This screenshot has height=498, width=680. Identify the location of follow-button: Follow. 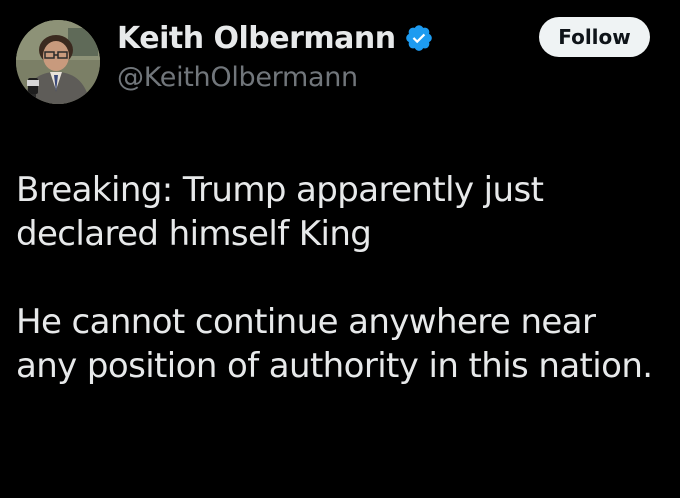
(594, 37).